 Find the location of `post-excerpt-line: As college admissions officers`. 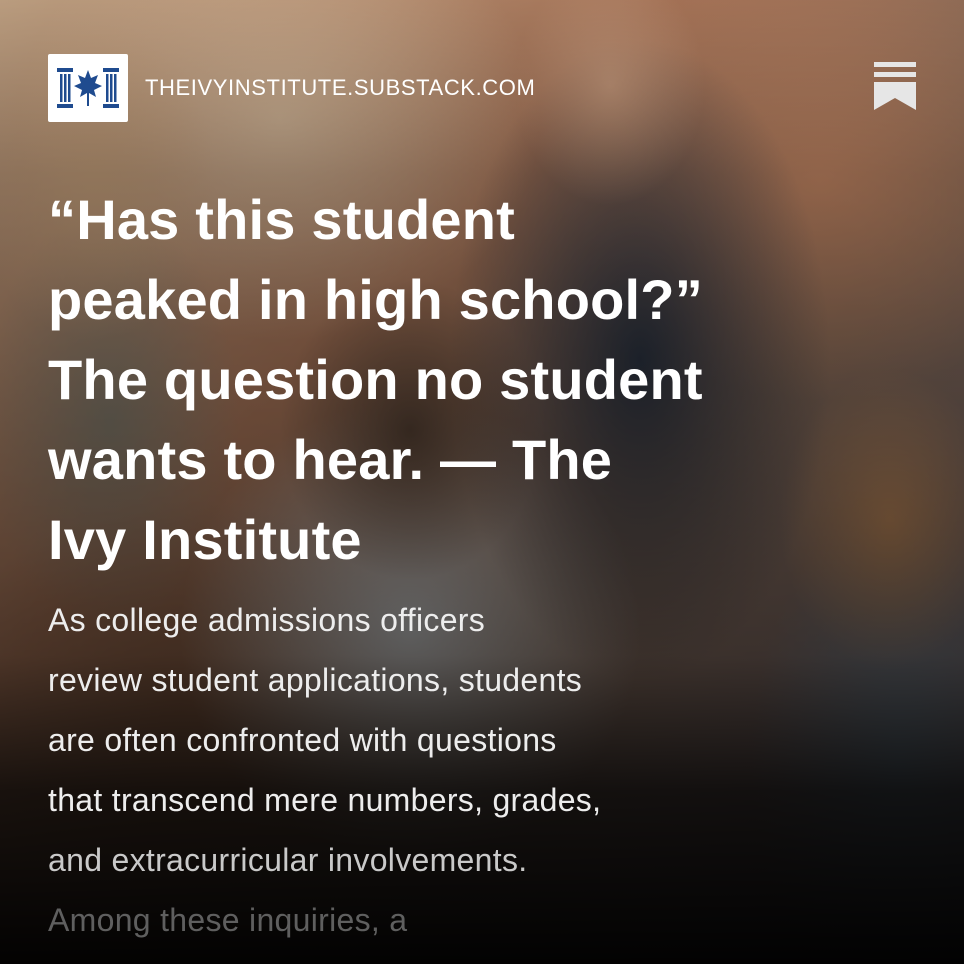

post-excerpt-line: As college admissions officers is located at coordinates (267, 620).